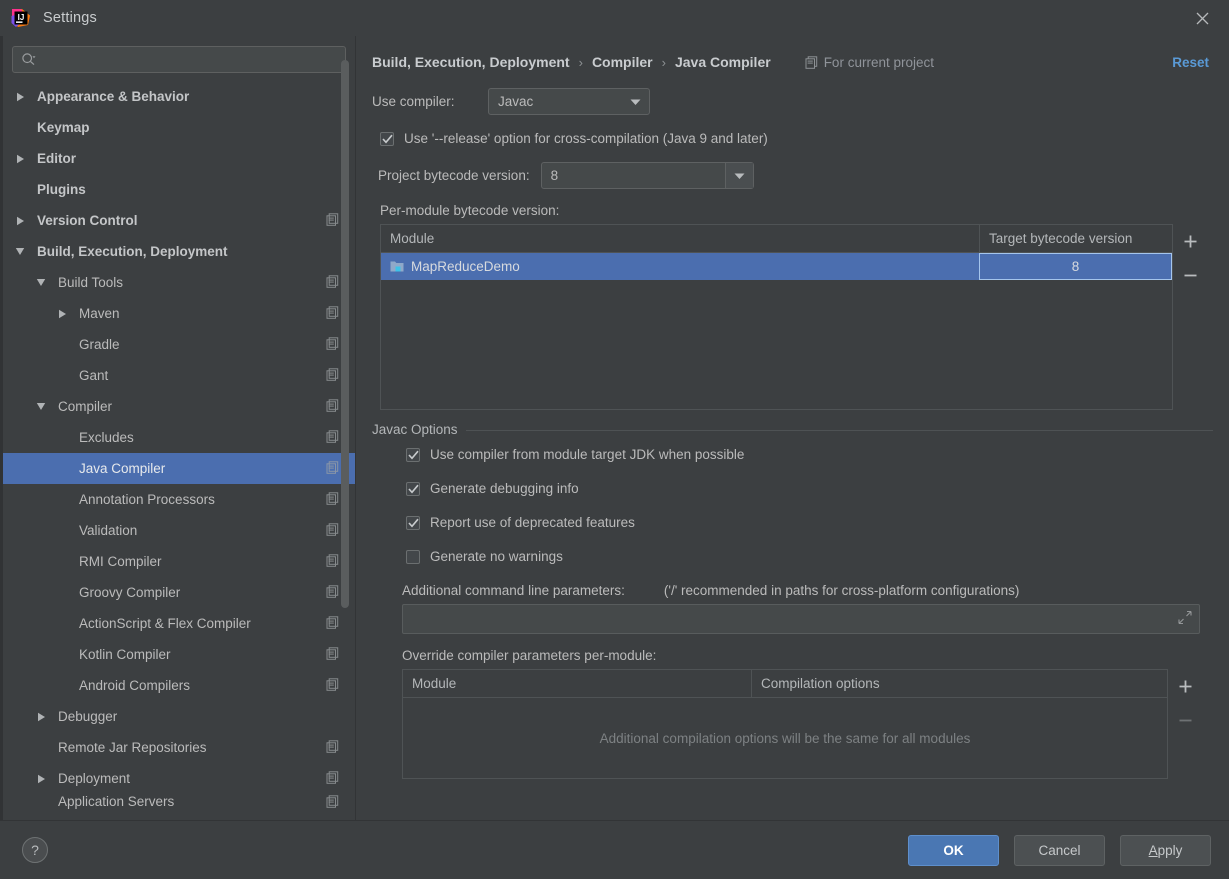 This screenshot has width=1229, height=879. I want to click on sidebar-item-groovy-compiler: Groovy Compiler, so click(179, 592).